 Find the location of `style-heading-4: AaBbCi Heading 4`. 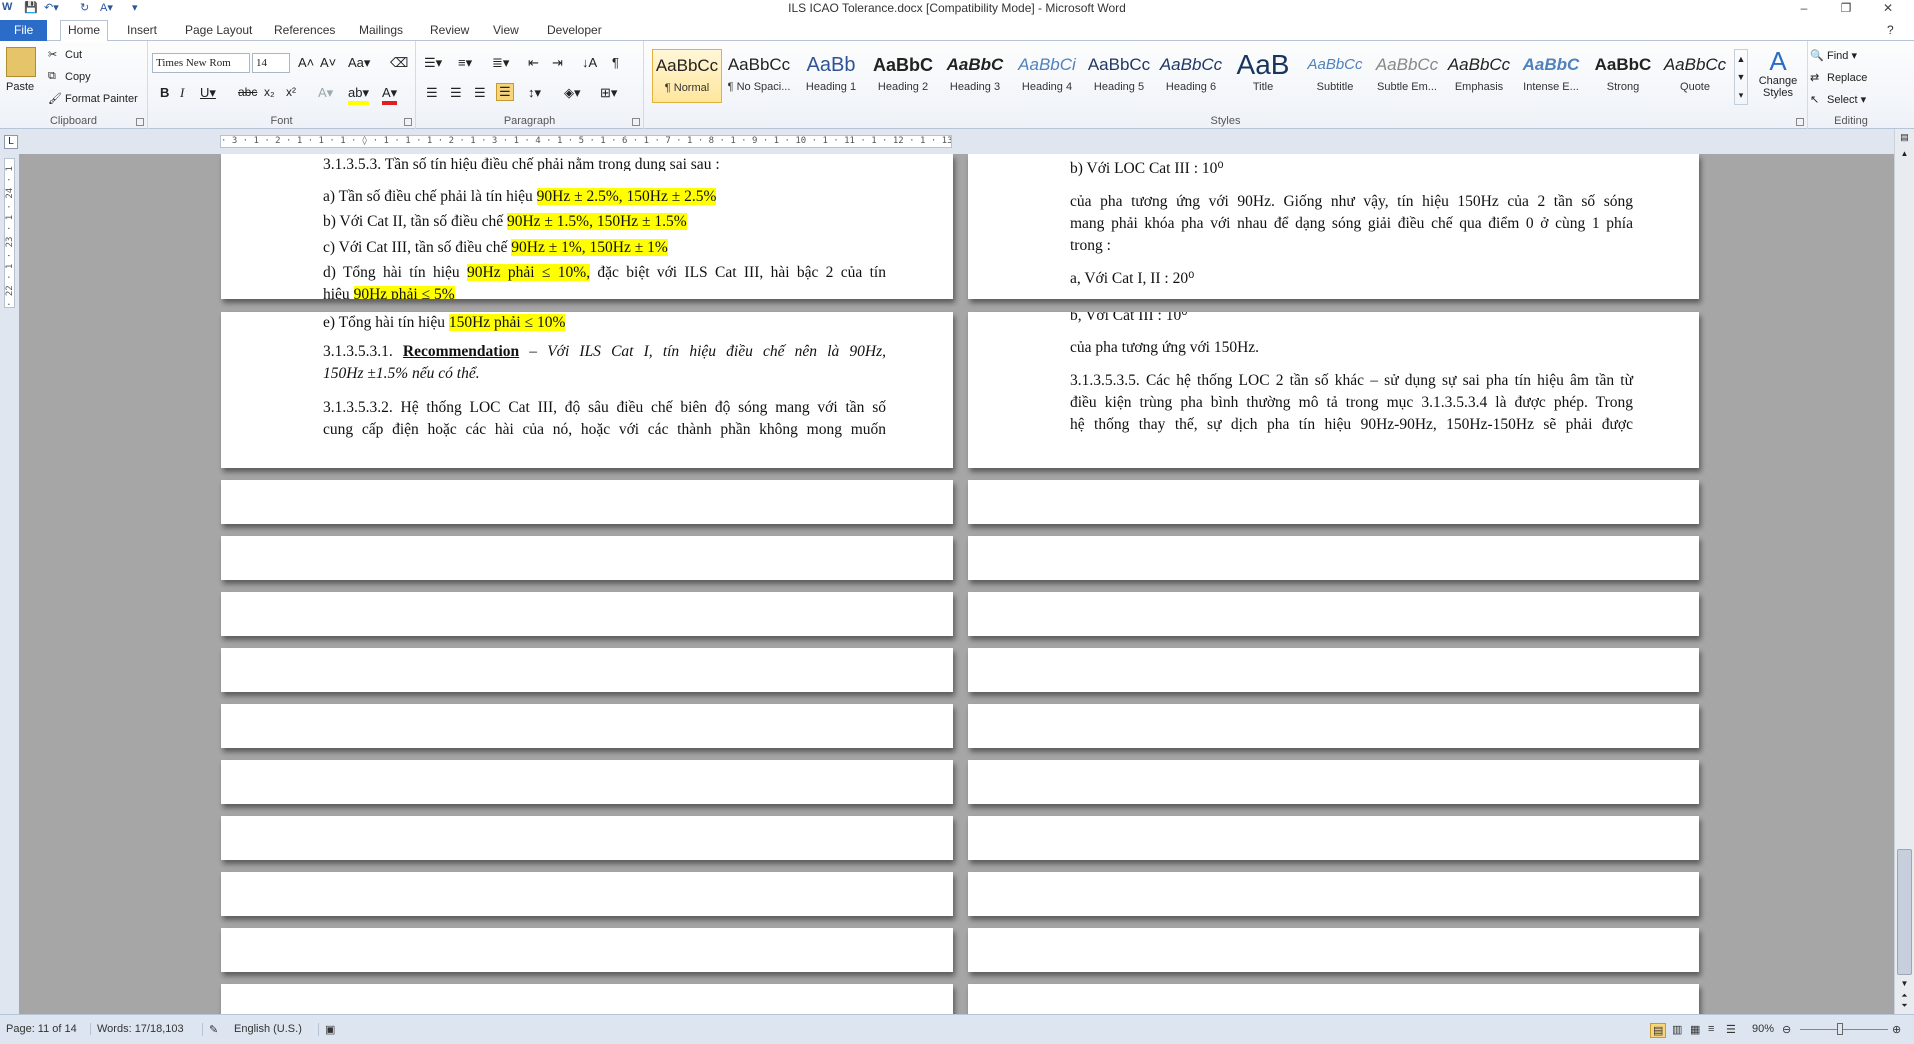

style-heading-4: AaBbCi Heading 4 is located at coordinates (1047, 76).